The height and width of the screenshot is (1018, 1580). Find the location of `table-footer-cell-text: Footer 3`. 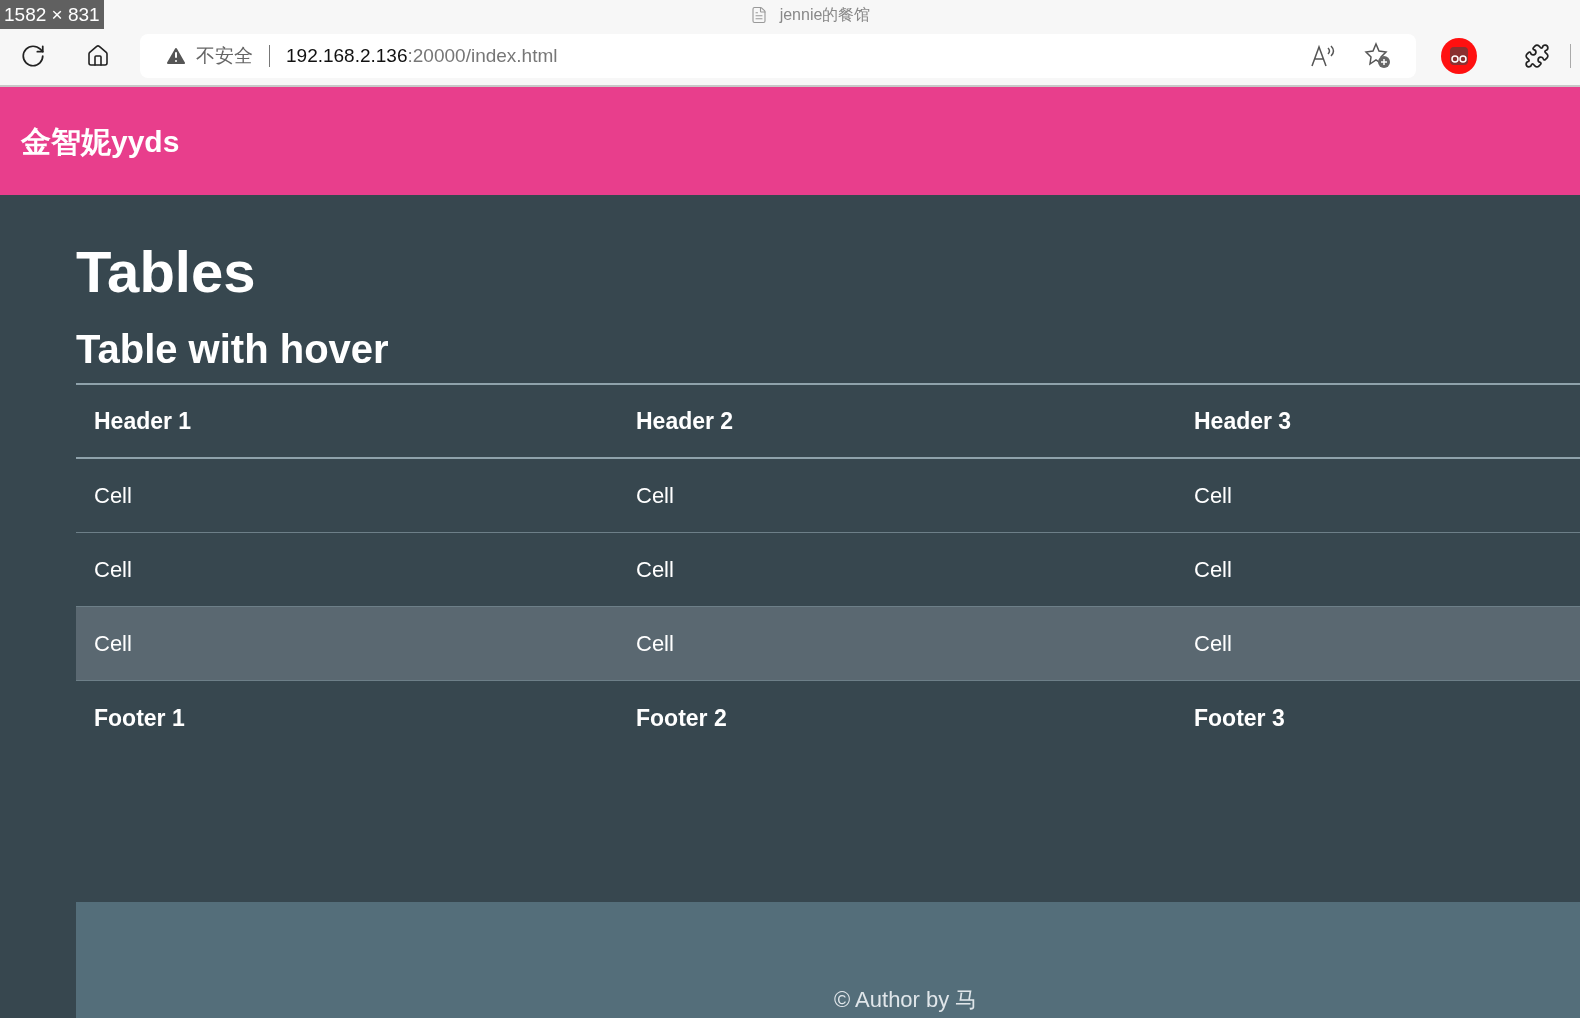

table-footer-cell-text: Footer 3 is located at coordinates (1239, 718).